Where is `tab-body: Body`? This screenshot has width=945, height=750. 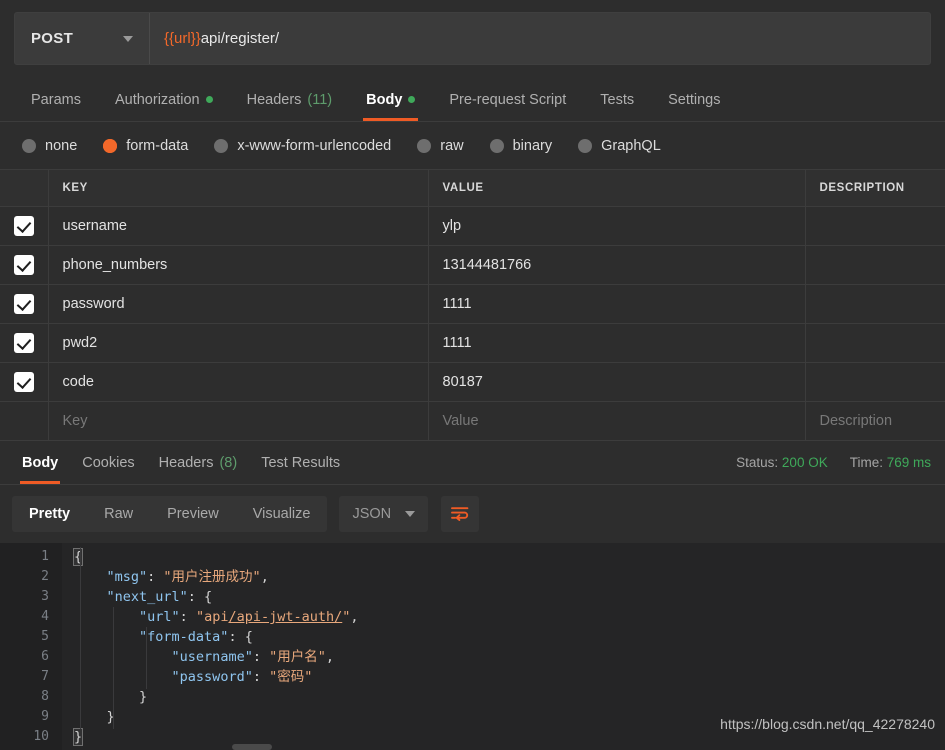 tab-body: Body is located at coordinates (390, 99).